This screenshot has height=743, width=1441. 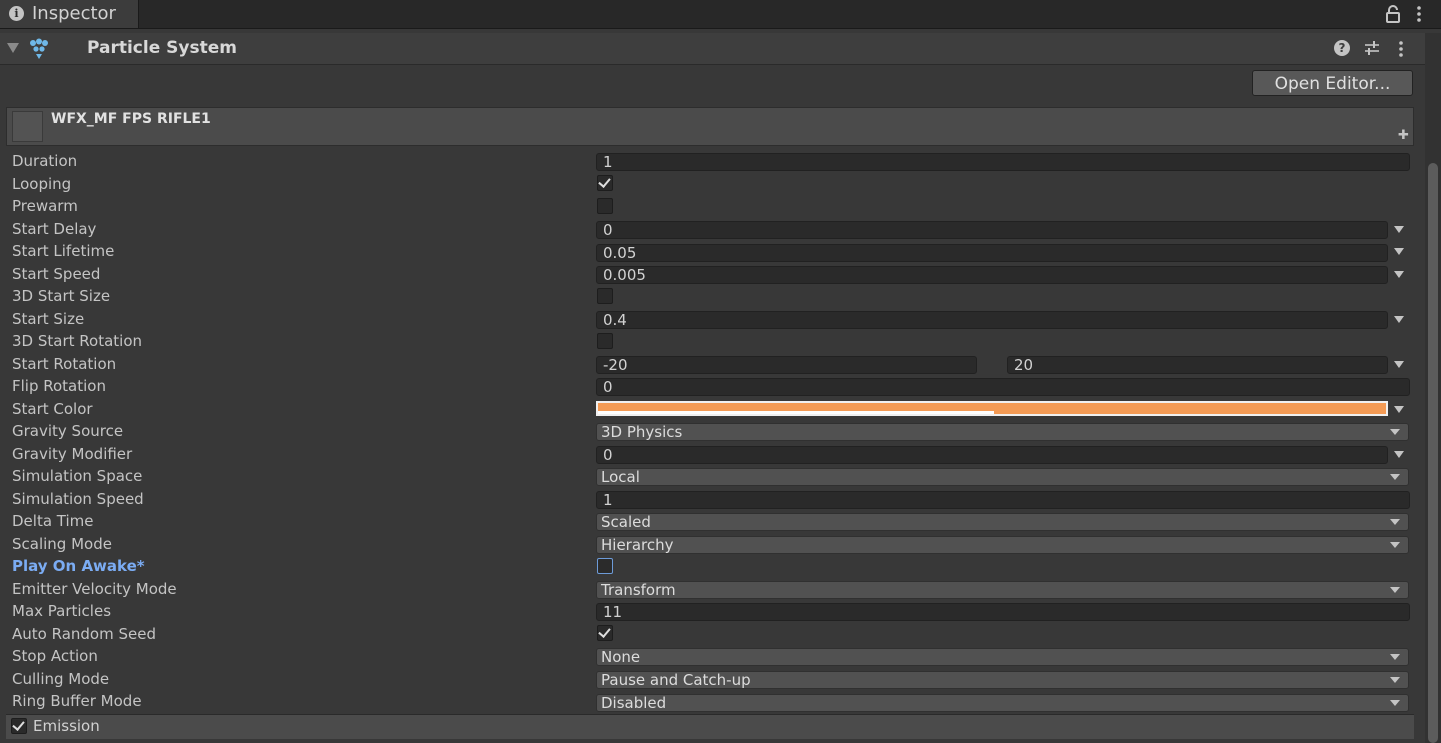 What do you see at coordinates (77, 341) in the screenshot?
I see `start-rotation-3d-label: 3D Start Rotation` at bounding box center [77, 341].